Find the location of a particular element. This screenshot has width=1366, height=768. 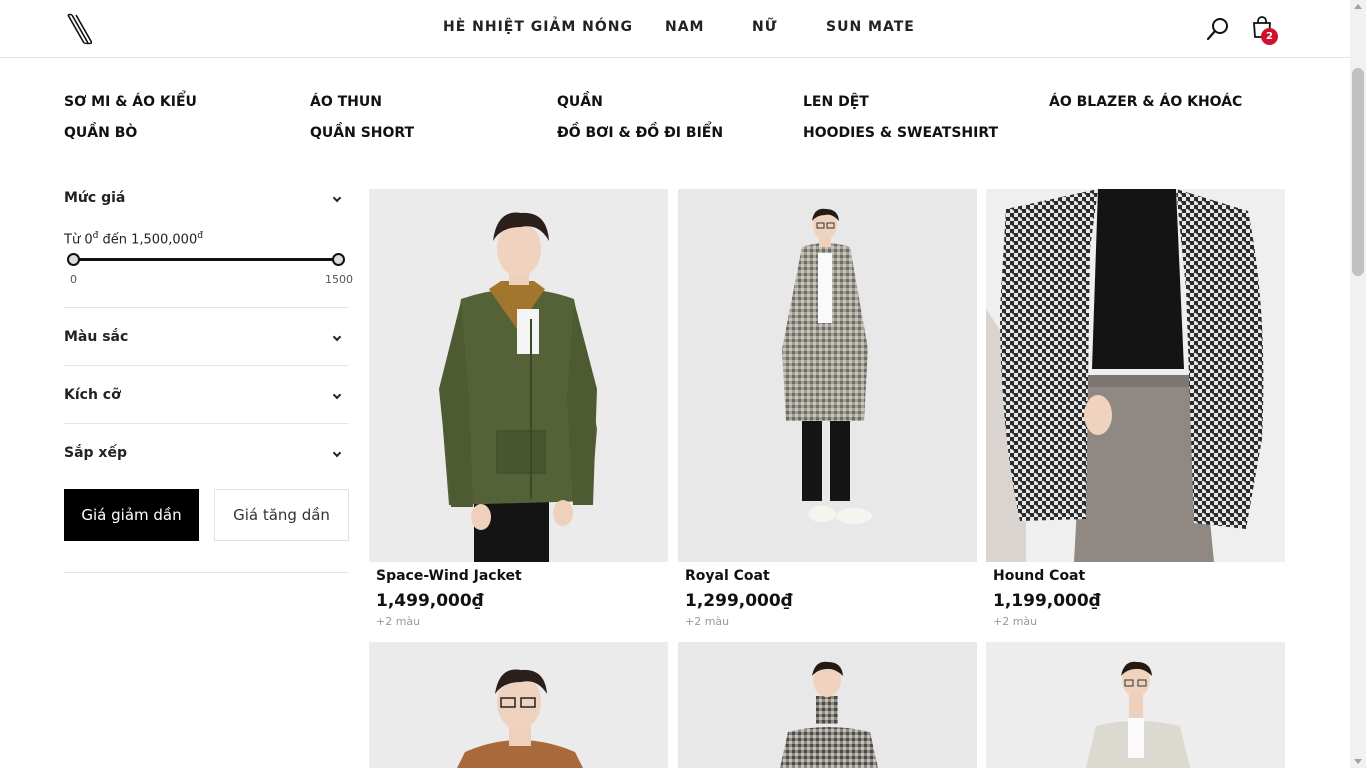

site-header: HÈ NHIỆT GIẢM NÓNG NAM NỮ SUN MATE 2 is located at coordinates (675, 29).